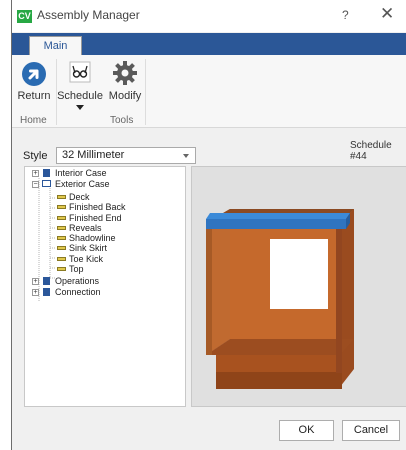  Describe the element at coordinates (371, 151) in the screenshot. I see `schedule-number: Schedule #44` at that location.